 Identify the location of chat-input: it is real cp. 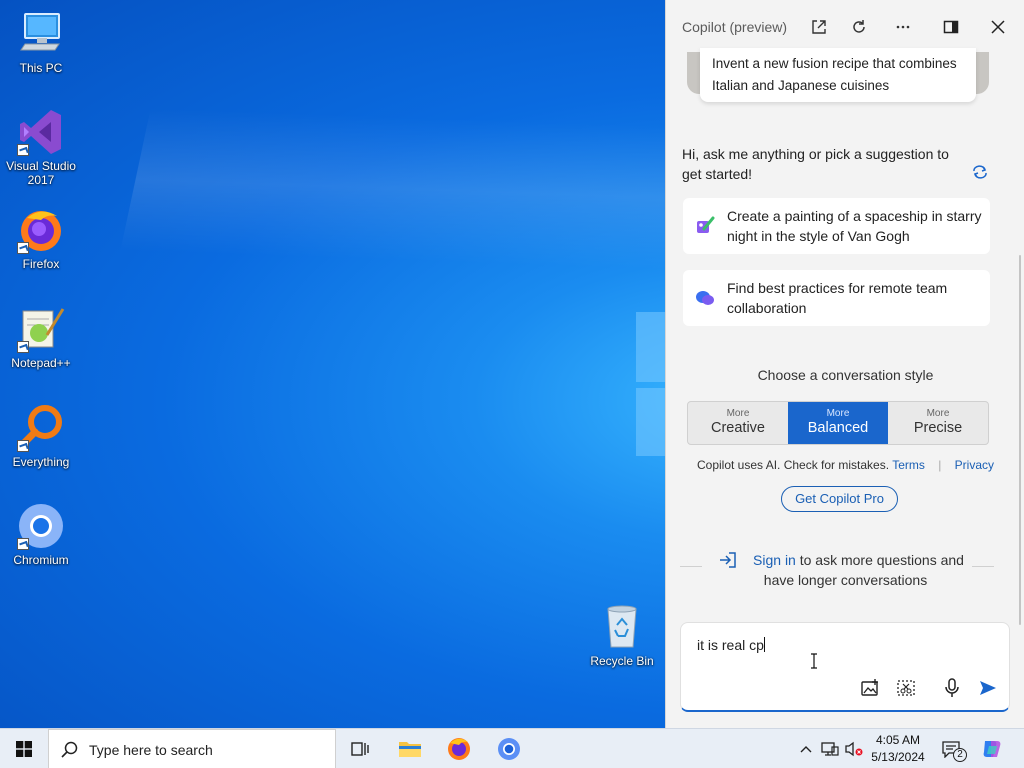
(731, 645).